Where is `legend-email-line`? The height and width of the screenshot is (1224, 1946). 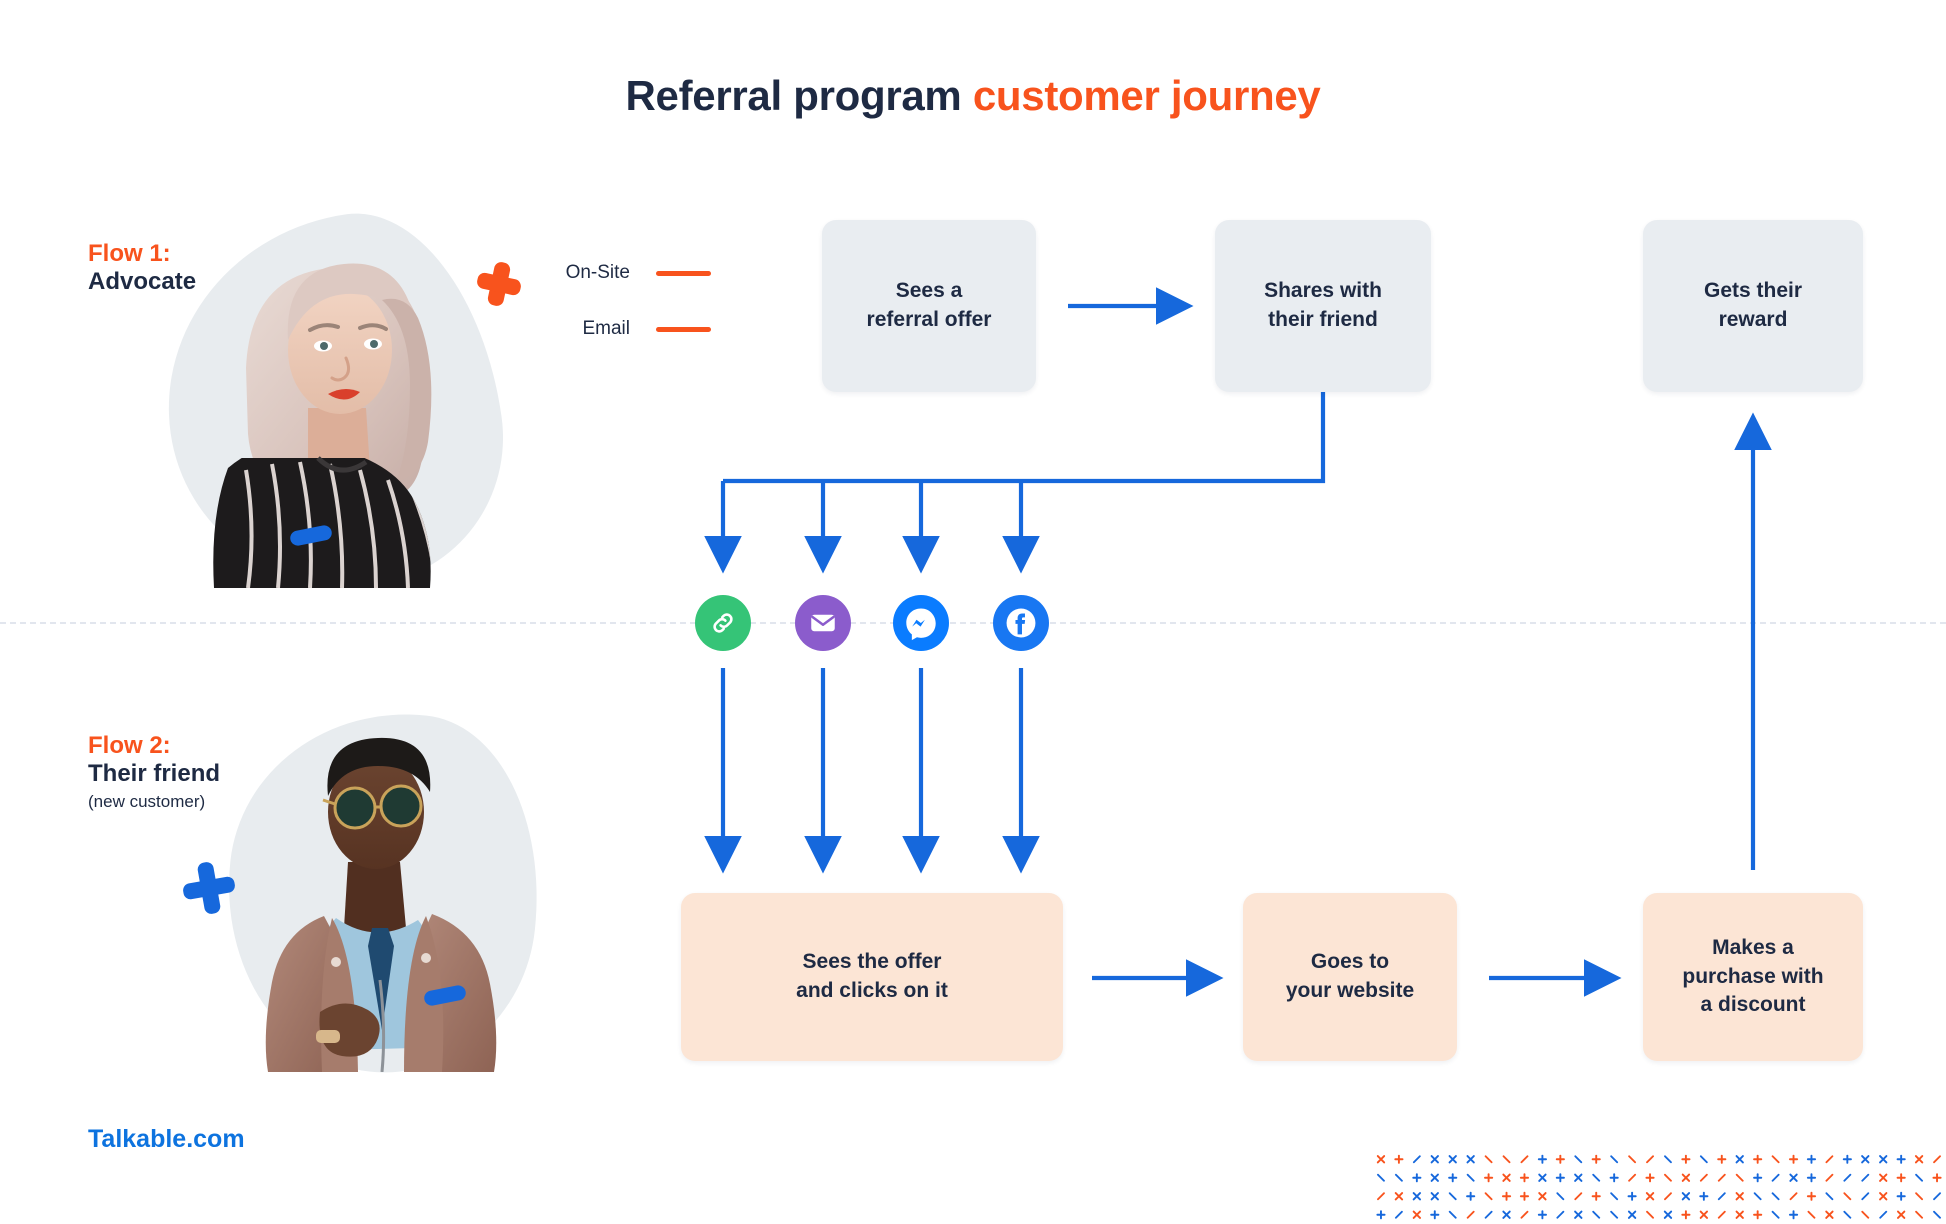
legend-email-line is located at coordinates (683, 329).